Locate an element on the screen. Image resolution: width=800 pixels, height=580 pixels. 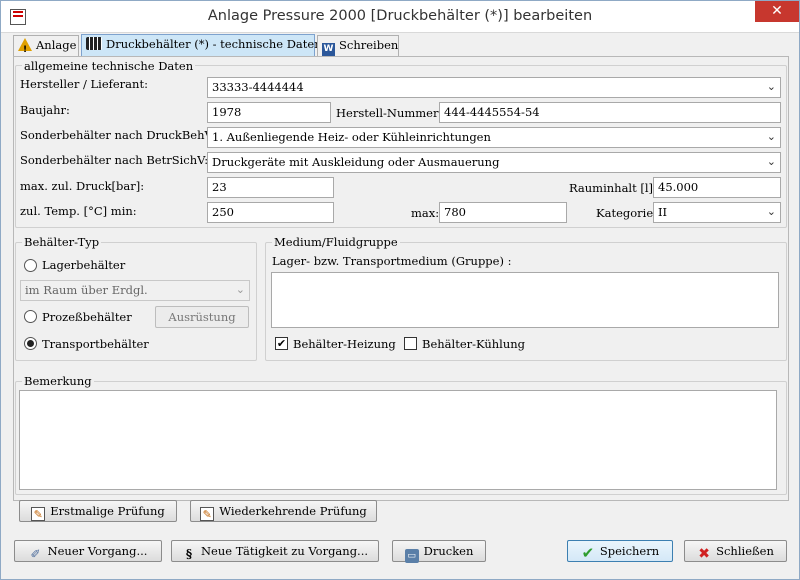
baujahr-label: Baujahr: is located at coordinates (45, 110).